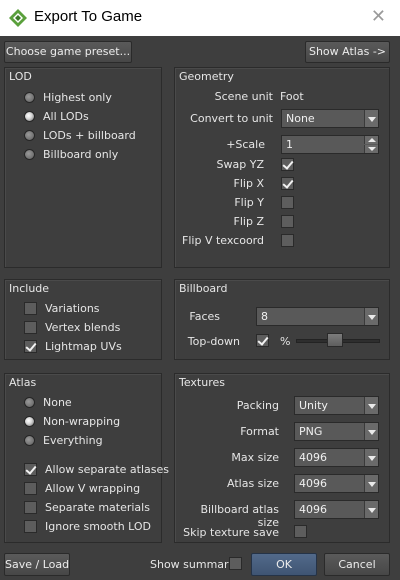  What do you see at coordinates (287, 221) in the screenshot?
I see `flip-z-checkbox` at bounding box center [287, 221].